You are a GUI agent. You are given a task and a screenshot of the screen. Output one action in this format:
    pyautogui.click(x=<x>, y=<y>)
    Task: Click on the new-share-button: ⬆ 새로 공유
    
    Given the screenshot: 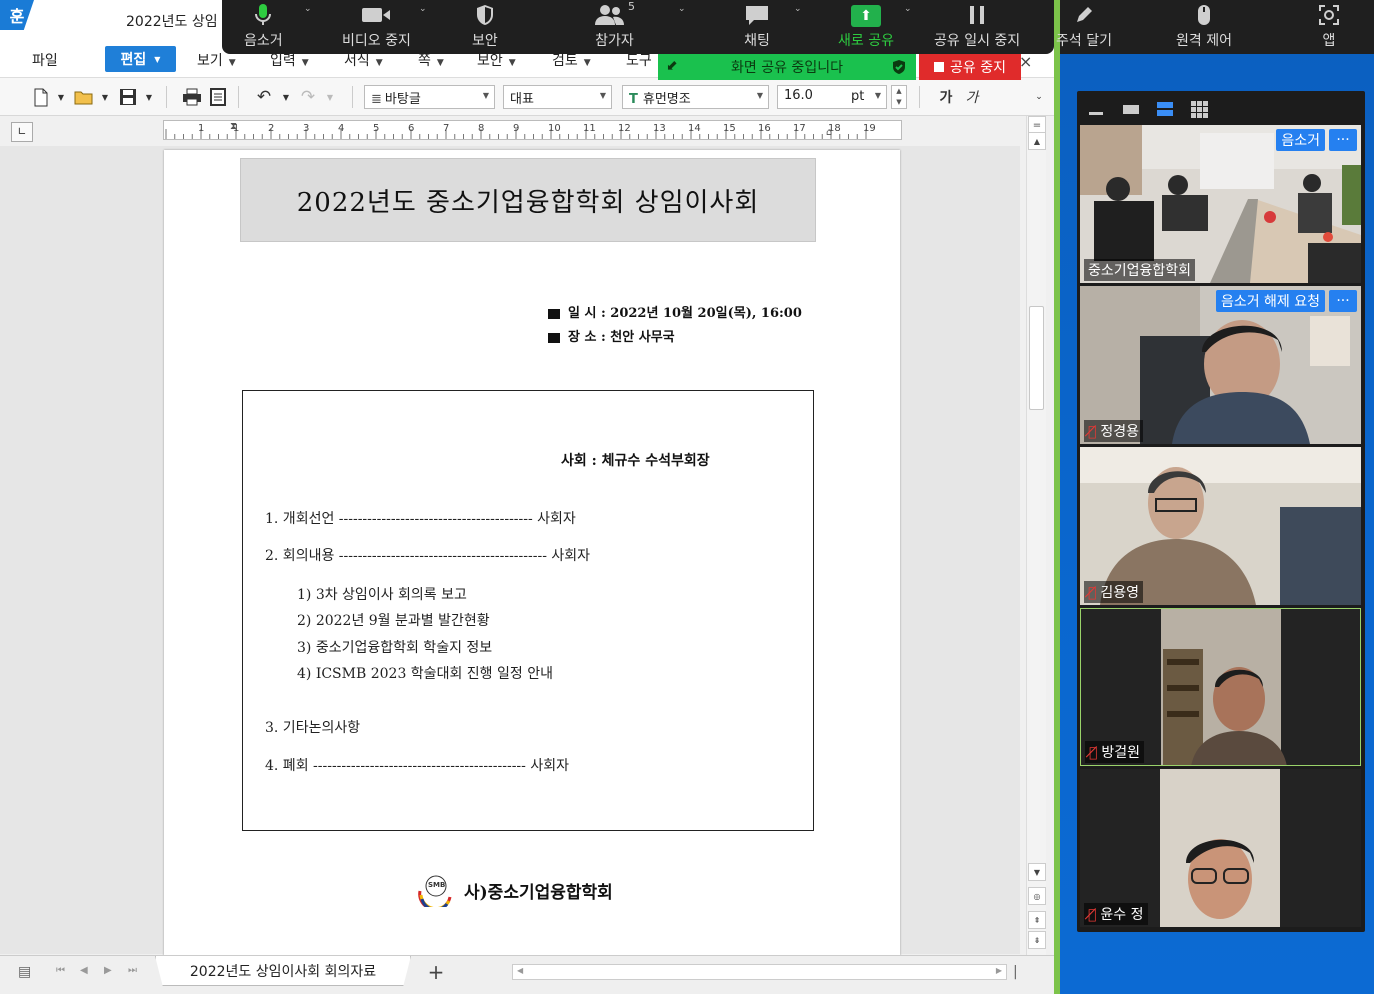 What is the action you would take?
    pyautogui.click(x=866, y=27)
    